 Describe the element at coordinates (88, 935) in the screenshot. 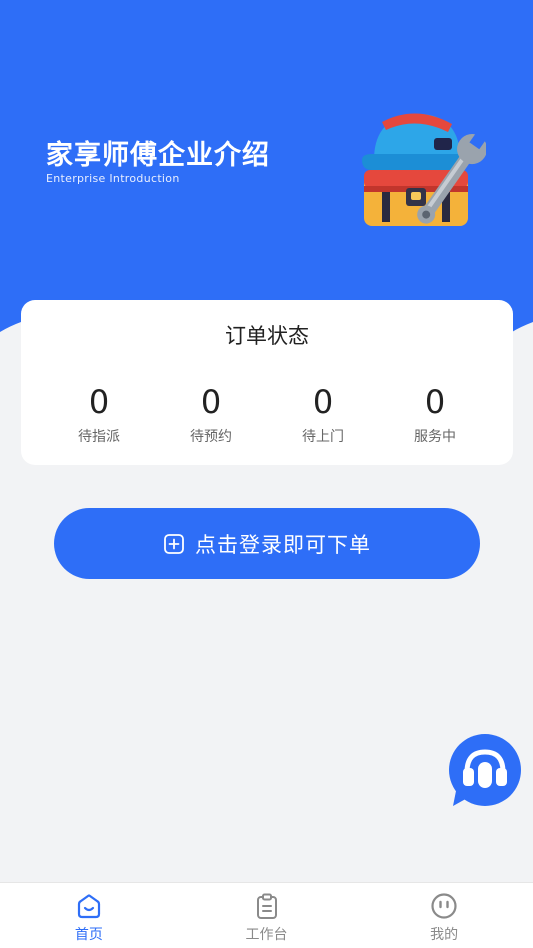

I see `tab-label: 首页` at that location.